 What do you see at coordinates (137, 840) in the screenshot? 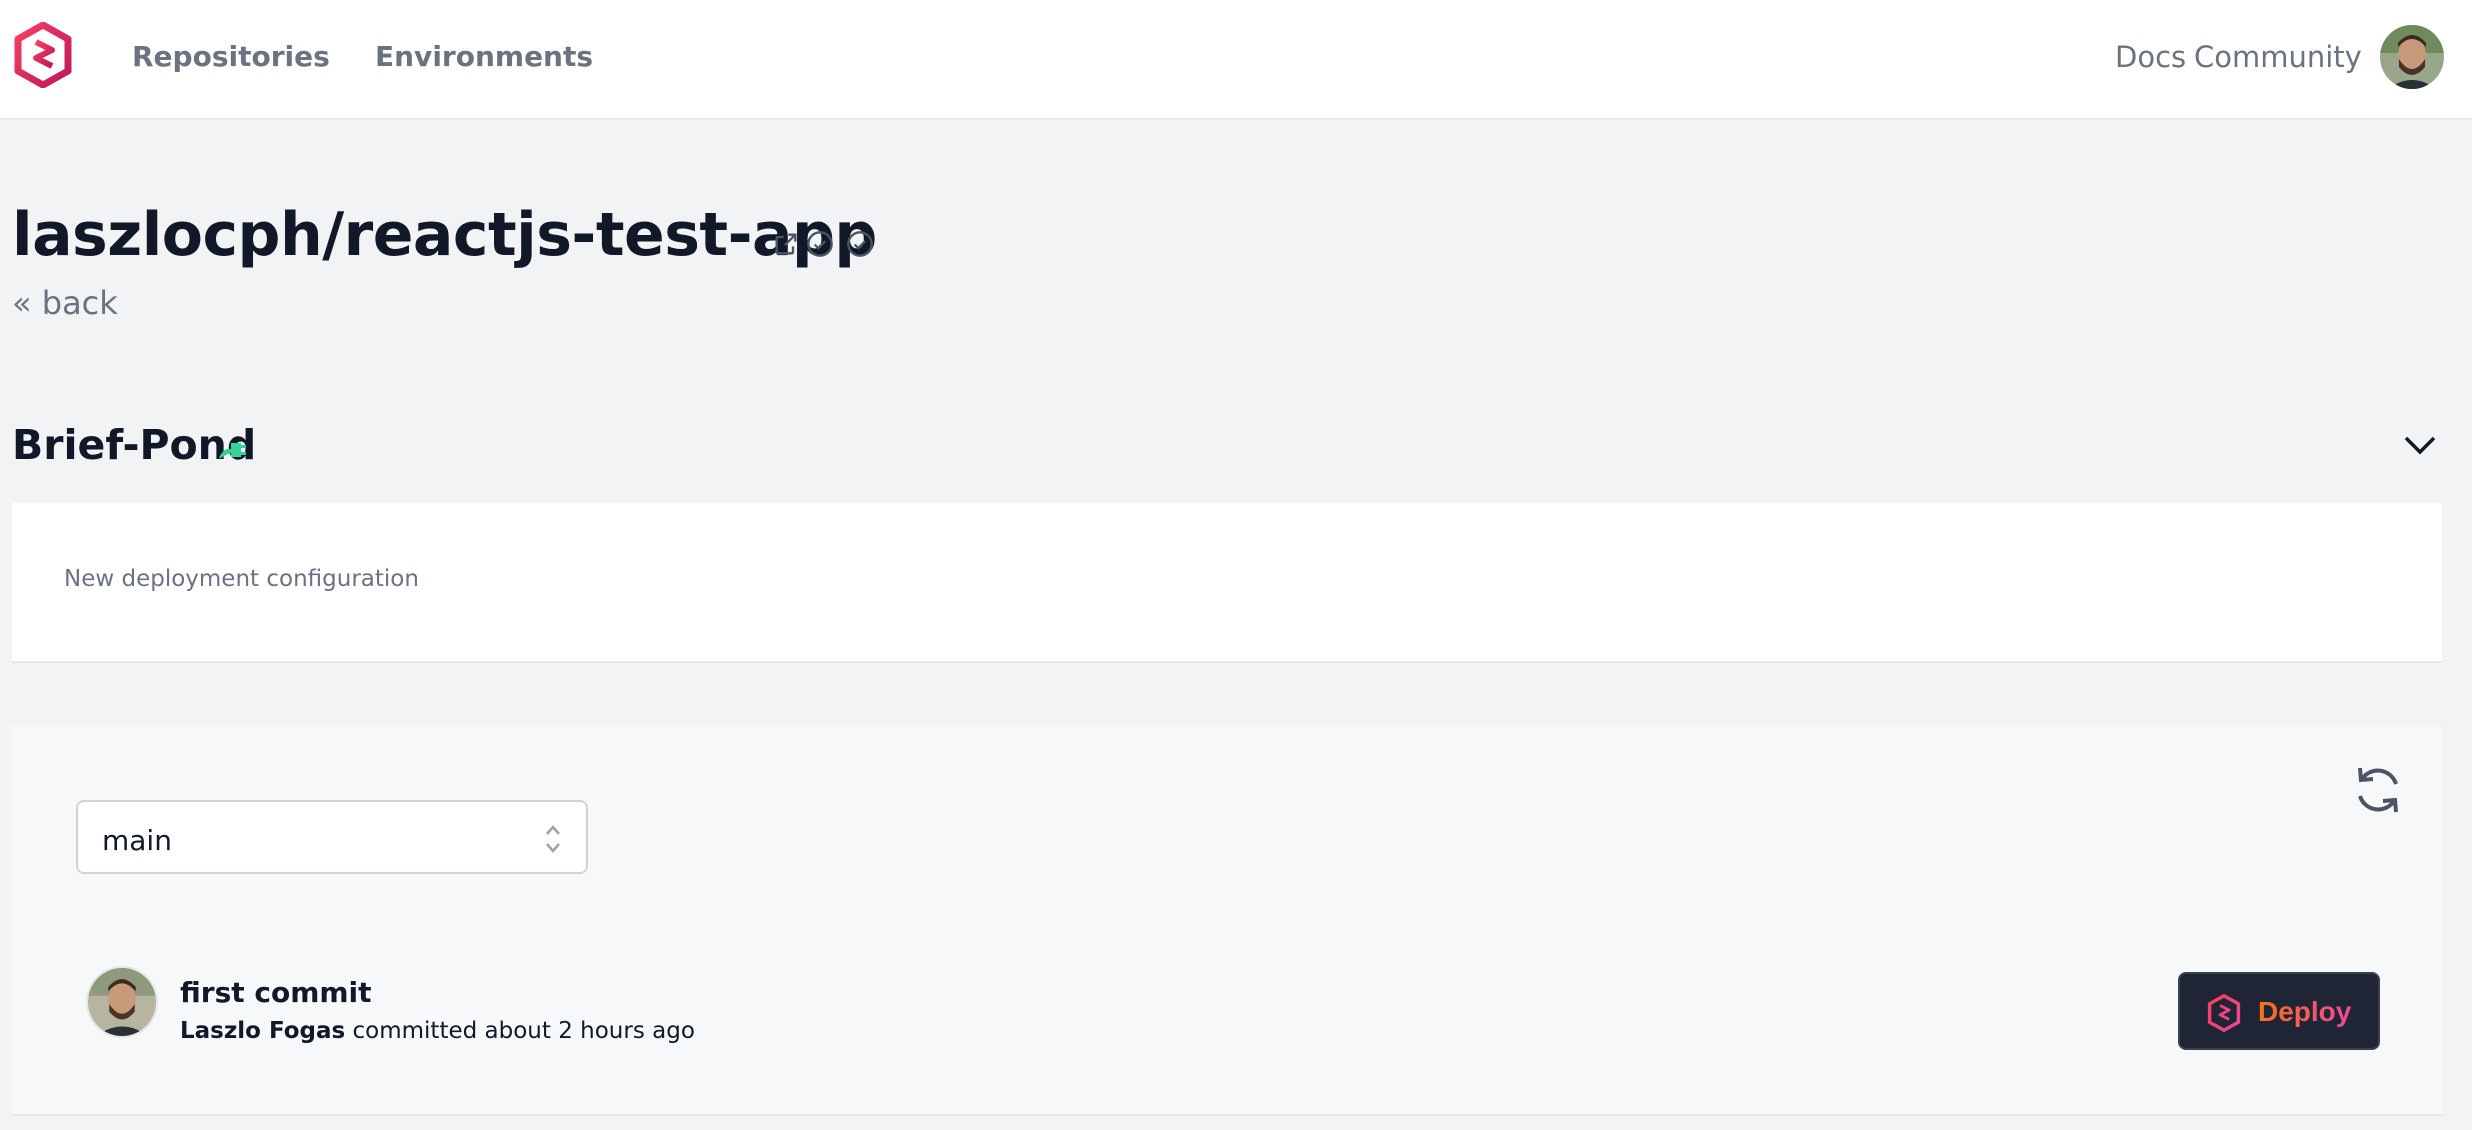
I see `branch-select-value: main` at bounding box center [137, 840].